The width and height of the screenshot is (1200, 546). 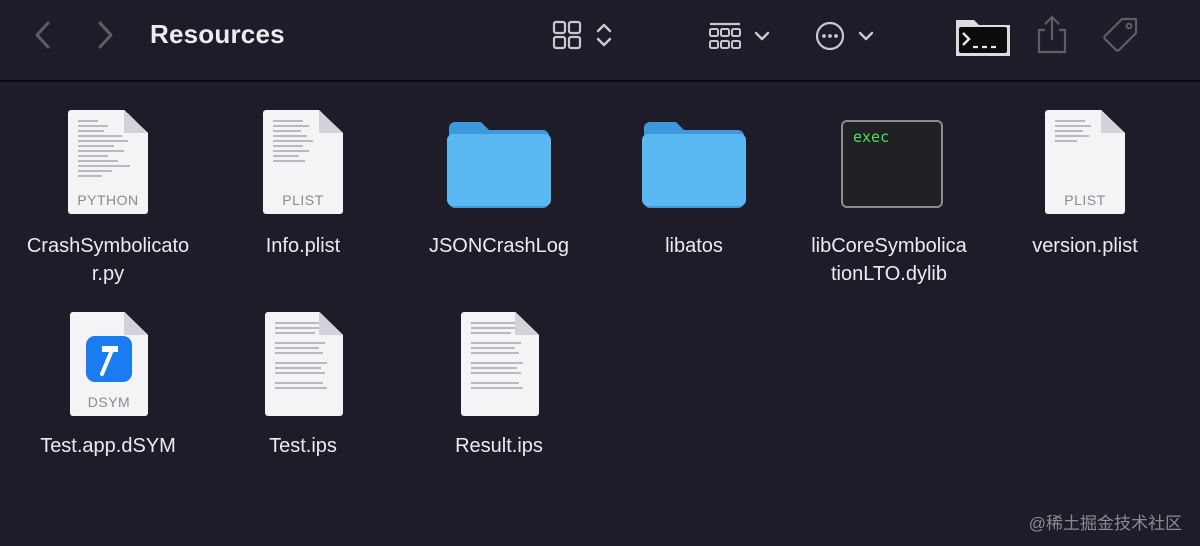 I want to click on chevron-right-icon, so click(x=105, y=35).